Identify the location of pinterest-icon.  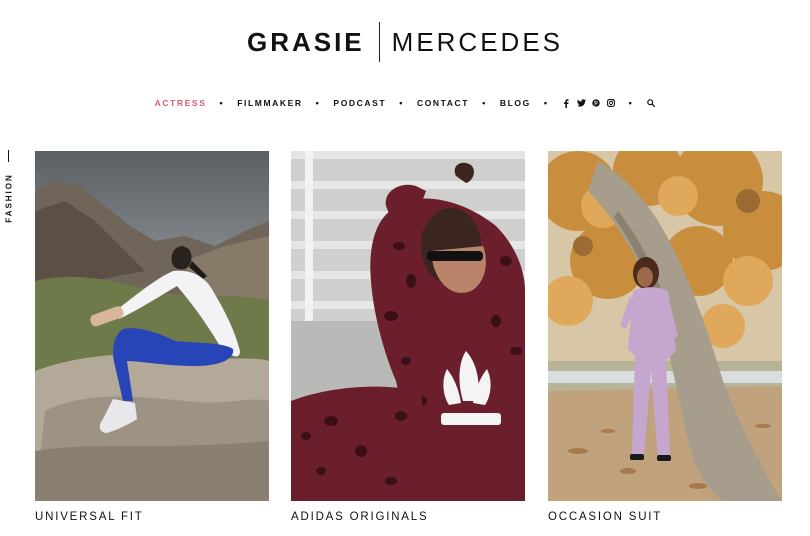
(596, 103).